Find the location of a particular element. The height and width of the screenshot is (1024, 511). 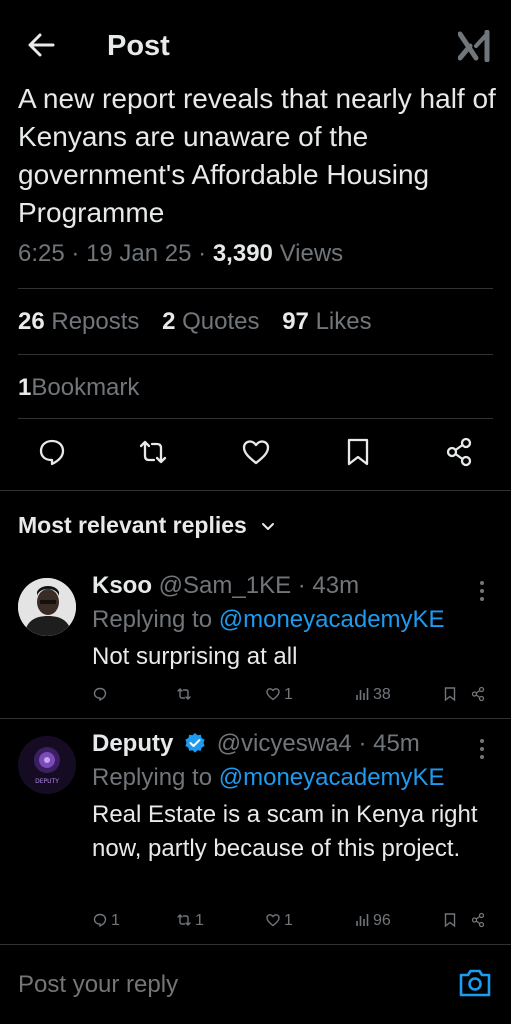

avatar-text: DEPUTY is located at coordinates (47, 781).